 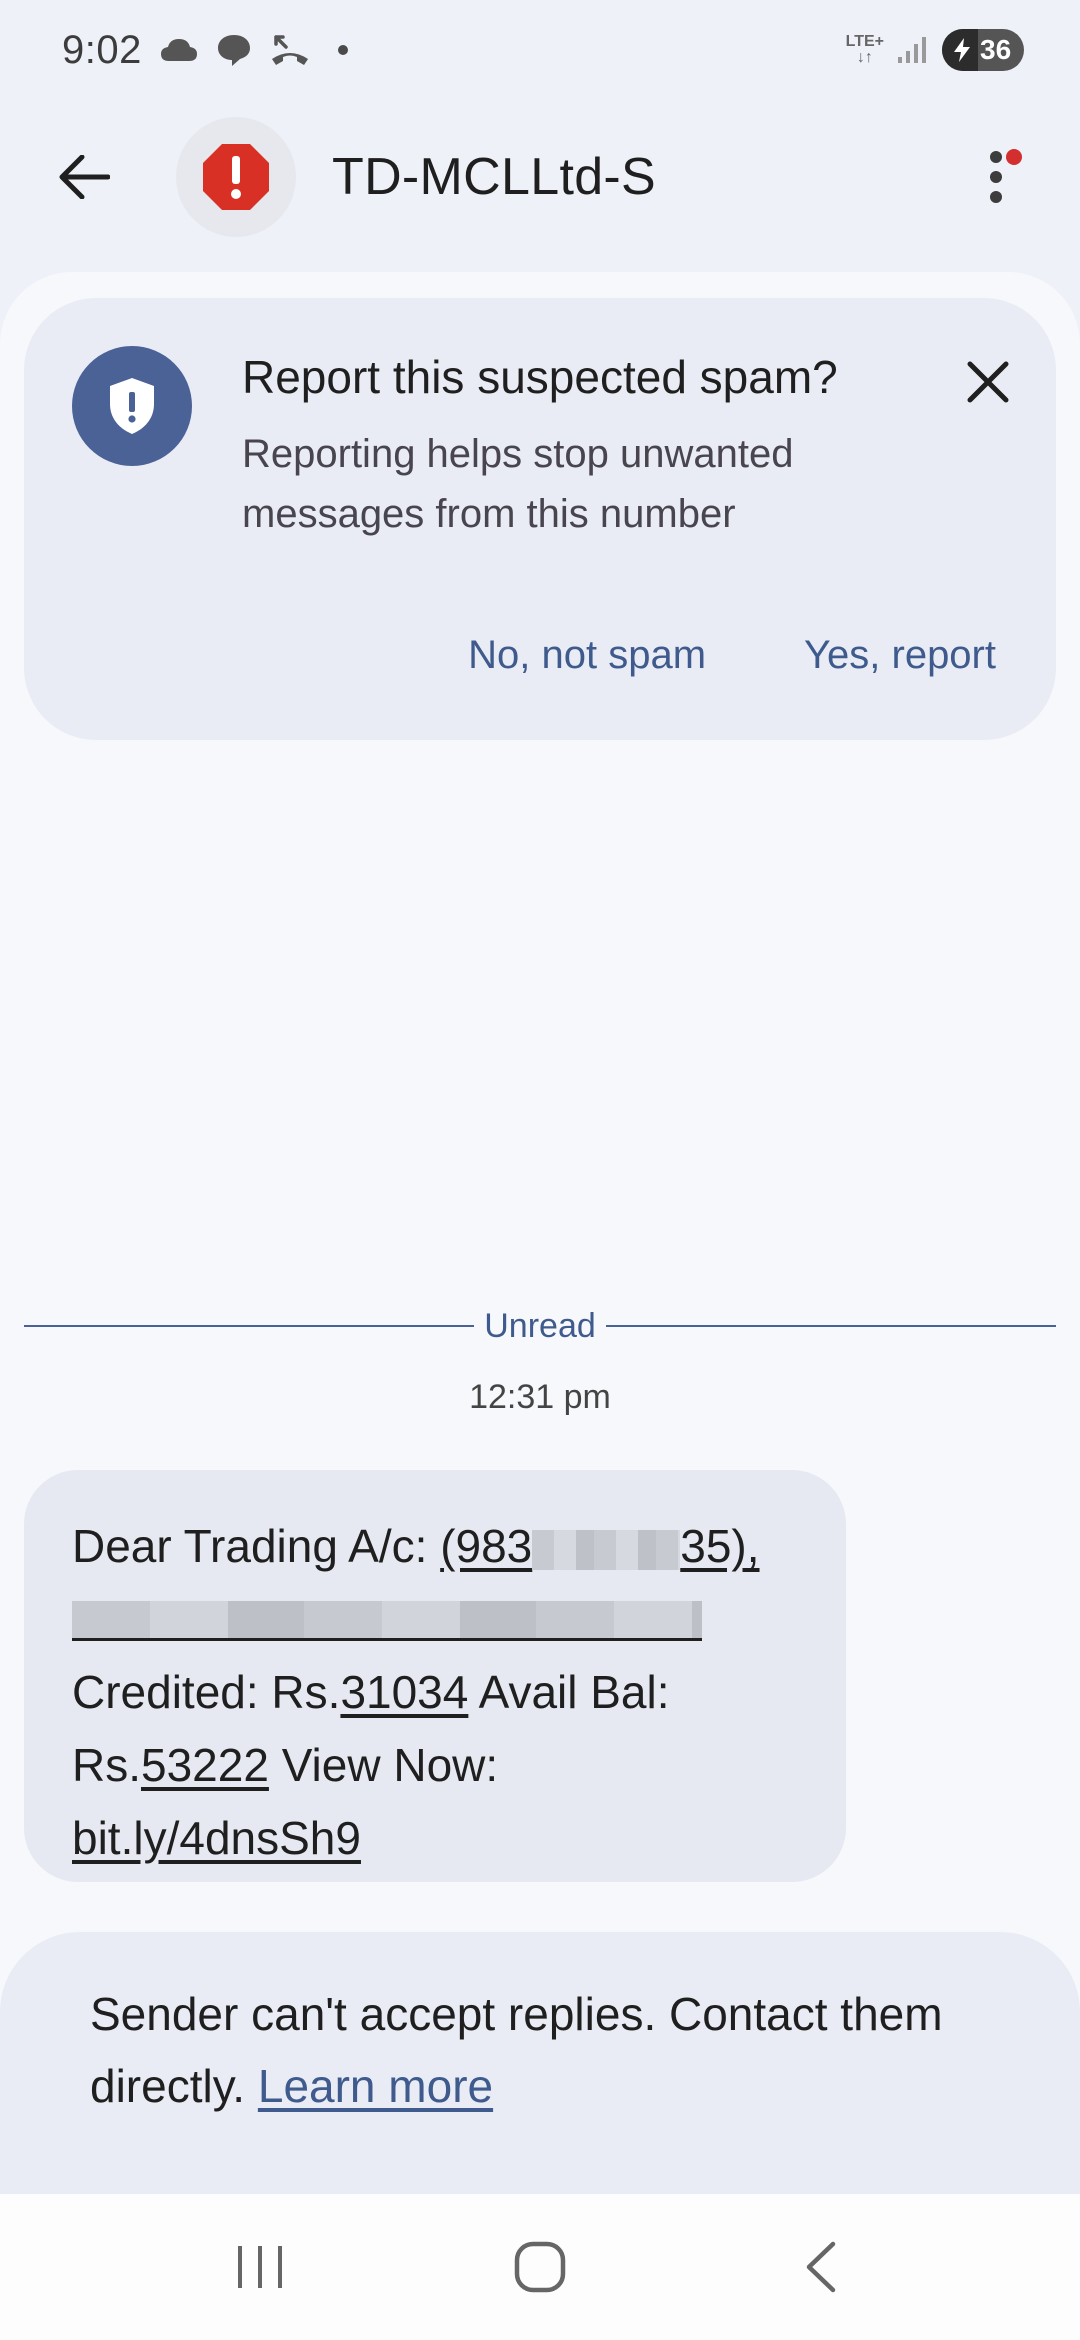 I want to click on unread-label: Unread, so click(x=540, y=1325).